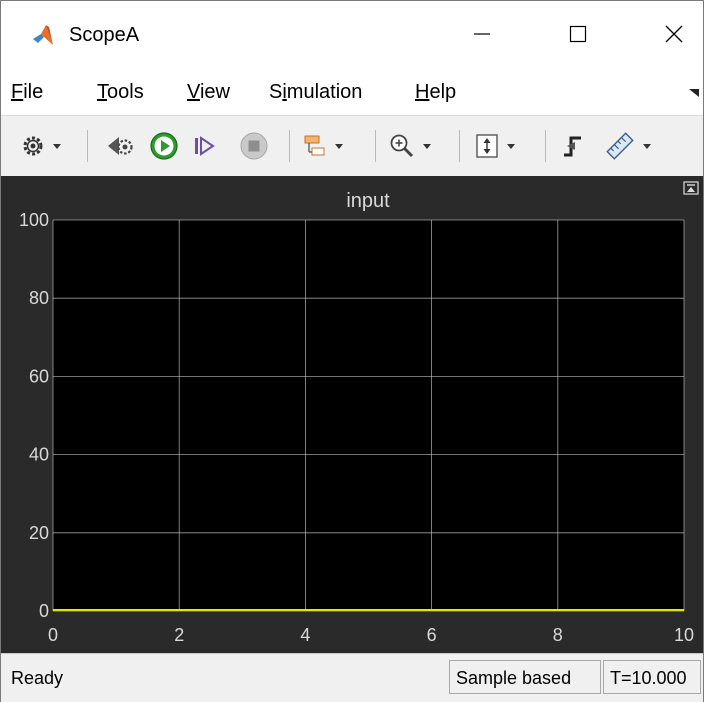 The image size is (704, 702). What do you see at coordinates (525, 677) in the screenshot?
I see `status-sample-mode: Sample based` at bounding box center [525, 677].